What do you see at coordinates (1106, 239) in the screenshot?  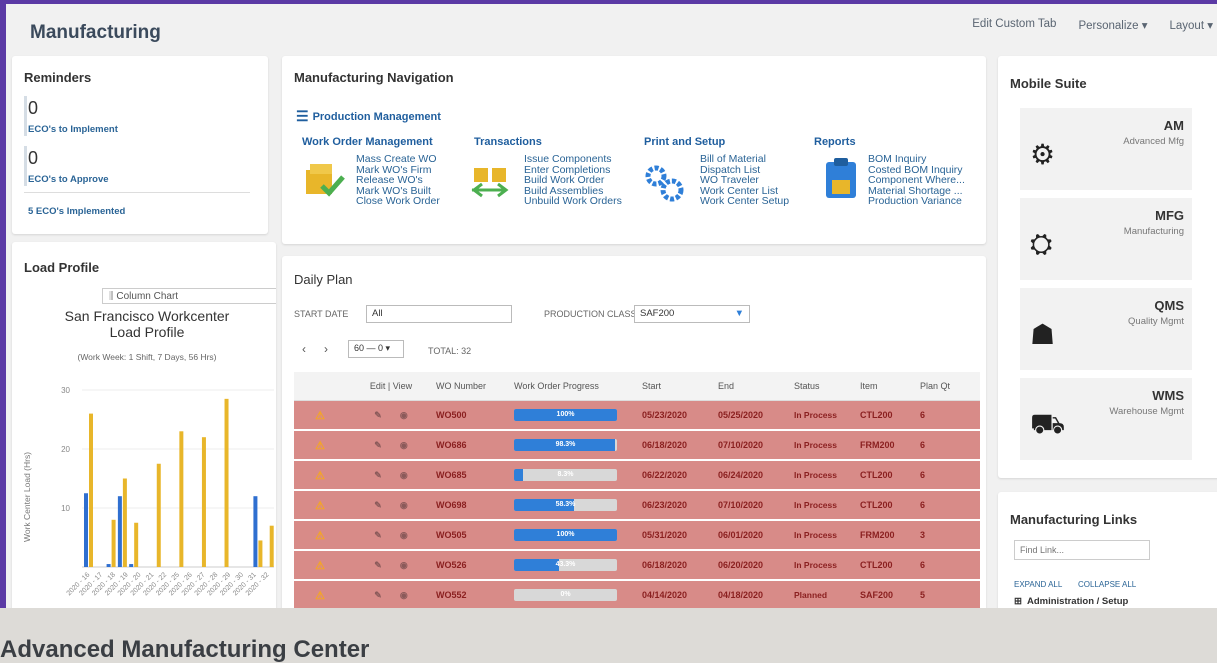 I see `mobile-tile-mfg: MFG Manufacturing ⛭` at bounding box center [1106, 239].